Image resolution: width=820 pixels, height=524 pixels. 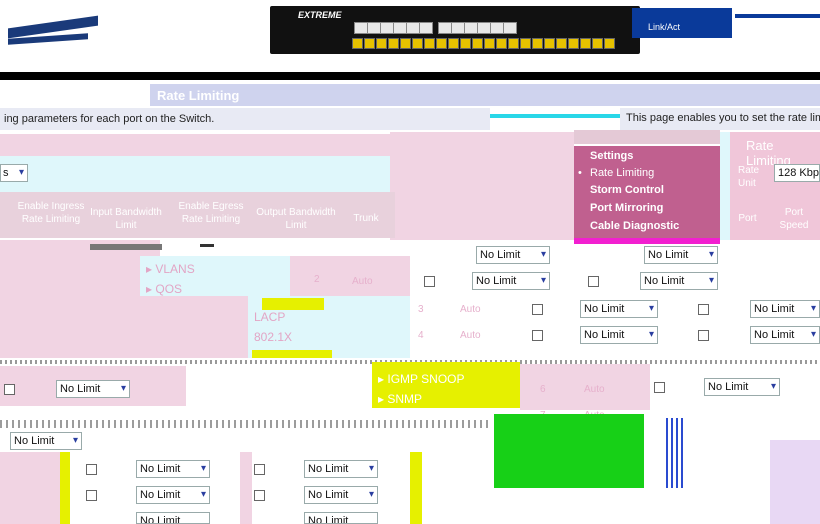 I want to click on header-input-bandwidth: Input Bandwidth Limit, so click(x=126, y=219).